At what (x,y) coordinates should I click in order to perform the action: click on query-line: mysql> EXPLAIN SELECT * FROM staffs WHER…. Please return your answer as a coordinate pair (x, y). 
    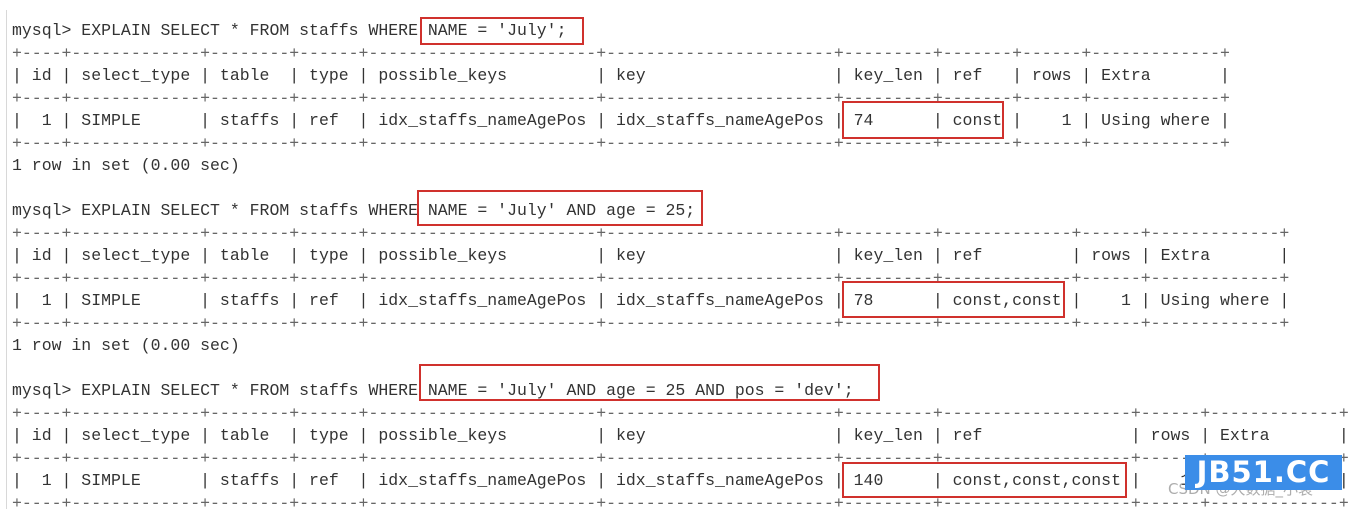
    Looking at the image, I should click on (289, 30).